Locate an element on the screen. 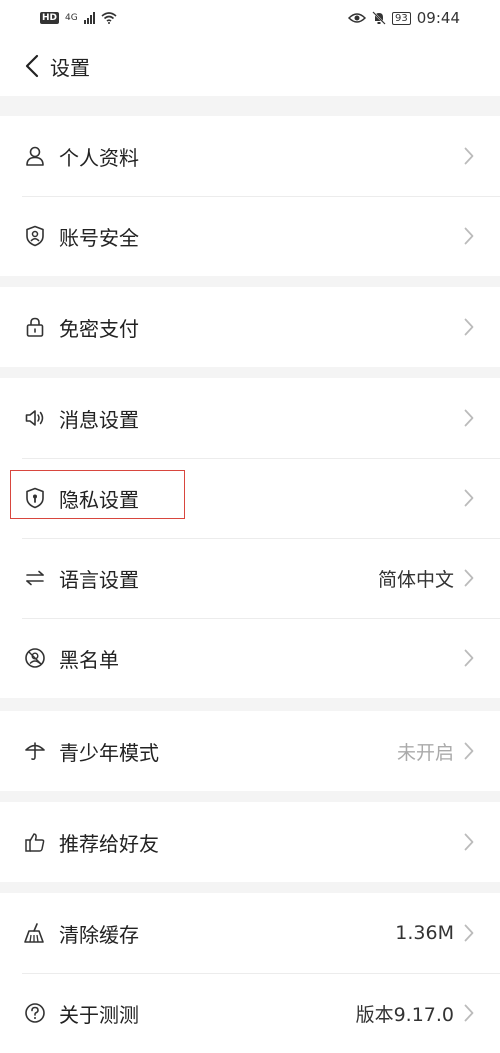 This screenshot has width=500, height=1053. cache-size: 1.36M is located at coordinates (424, 933).